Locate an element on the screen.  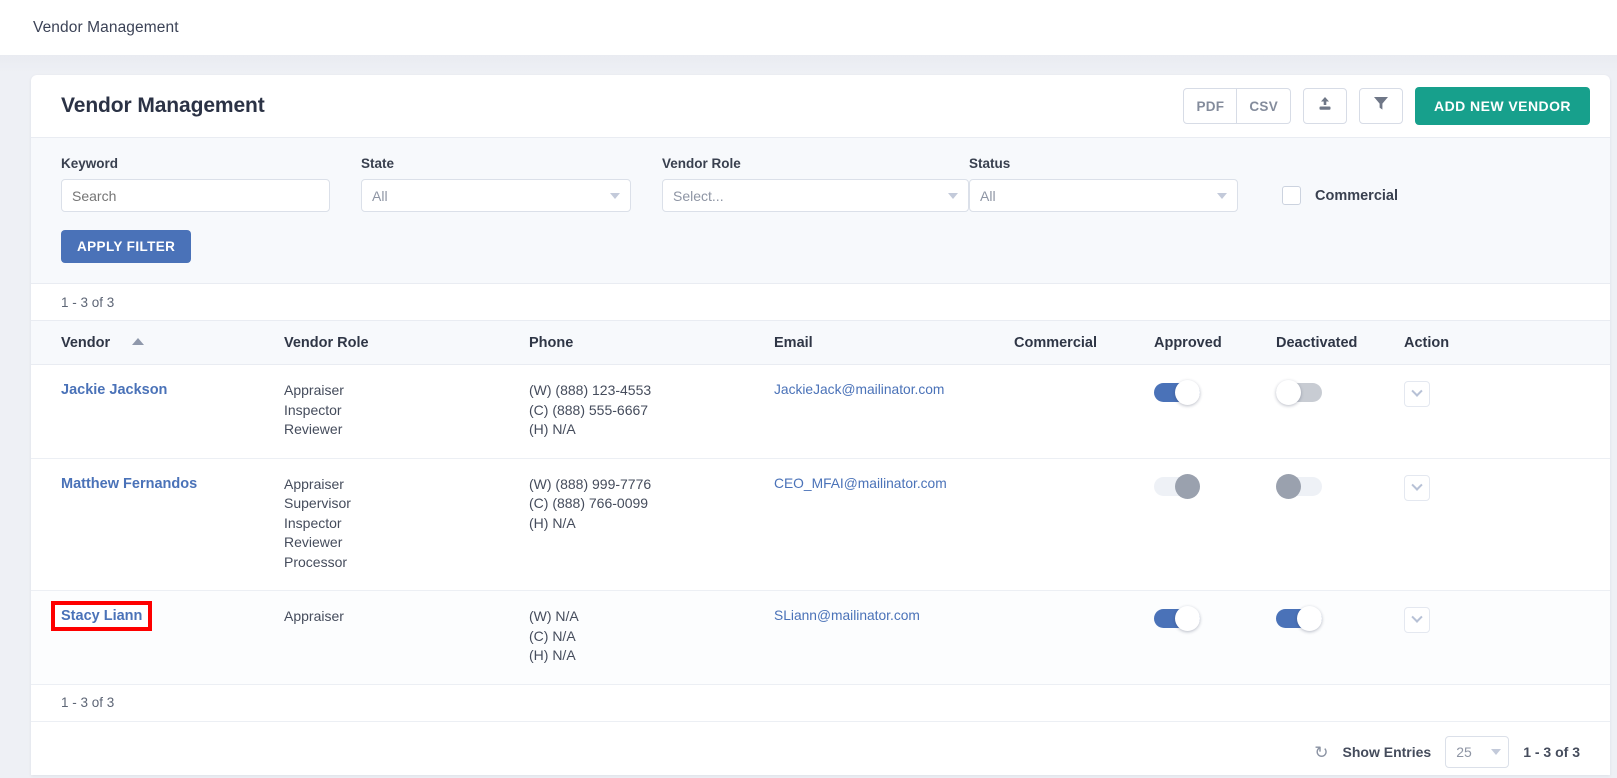
role-list: Appraiser is located at coordinates (398, 617).